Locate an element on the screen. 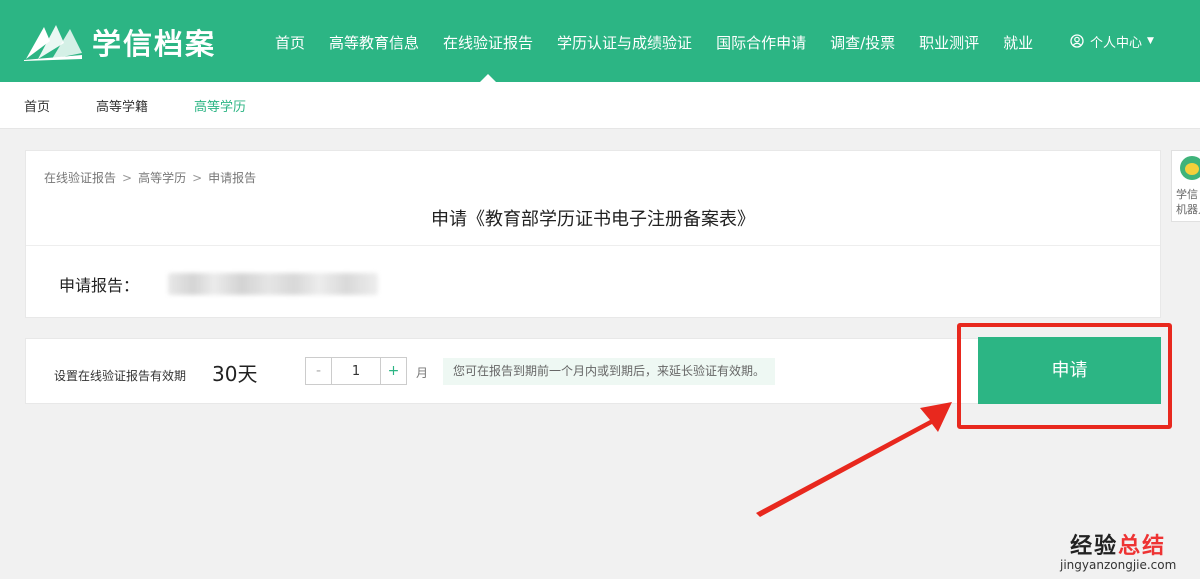 The height and width of the screenshot is (579, 1200). increment-button: + is located at coordinates (393, 371).